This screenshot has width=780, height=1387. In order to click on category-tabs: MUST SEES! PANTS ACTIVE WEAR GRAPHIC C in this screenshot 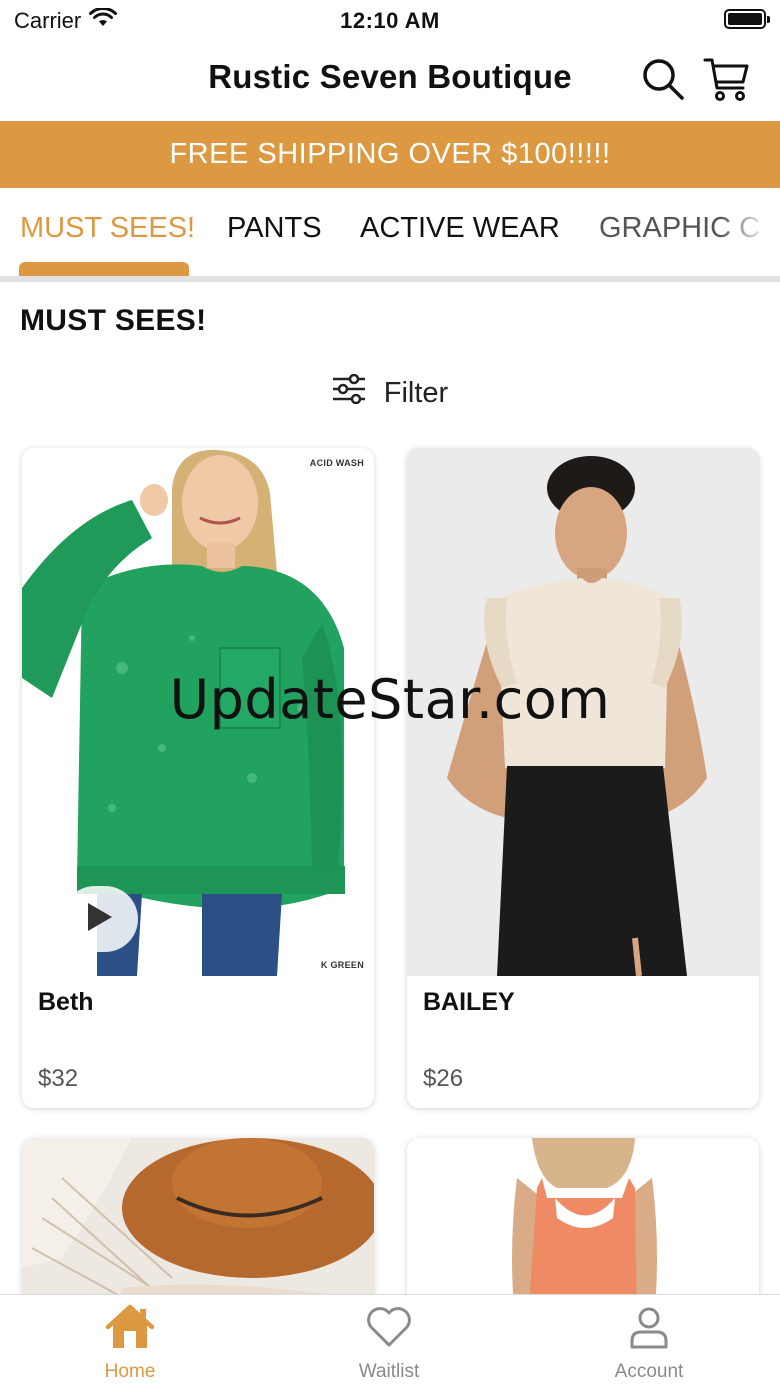, I will do `click(390, 235)`.